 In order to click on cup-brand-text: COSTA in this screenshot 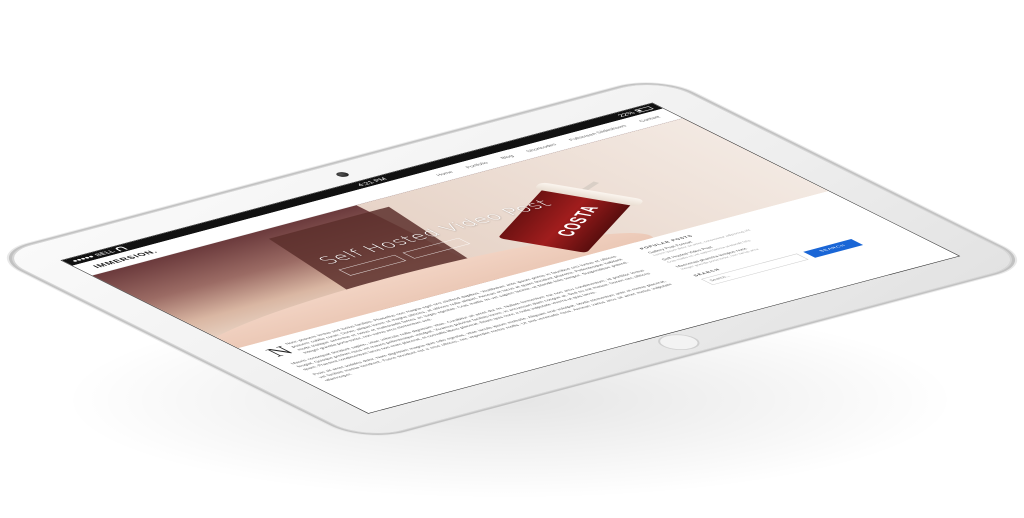, I will do `click(577, 220)`.